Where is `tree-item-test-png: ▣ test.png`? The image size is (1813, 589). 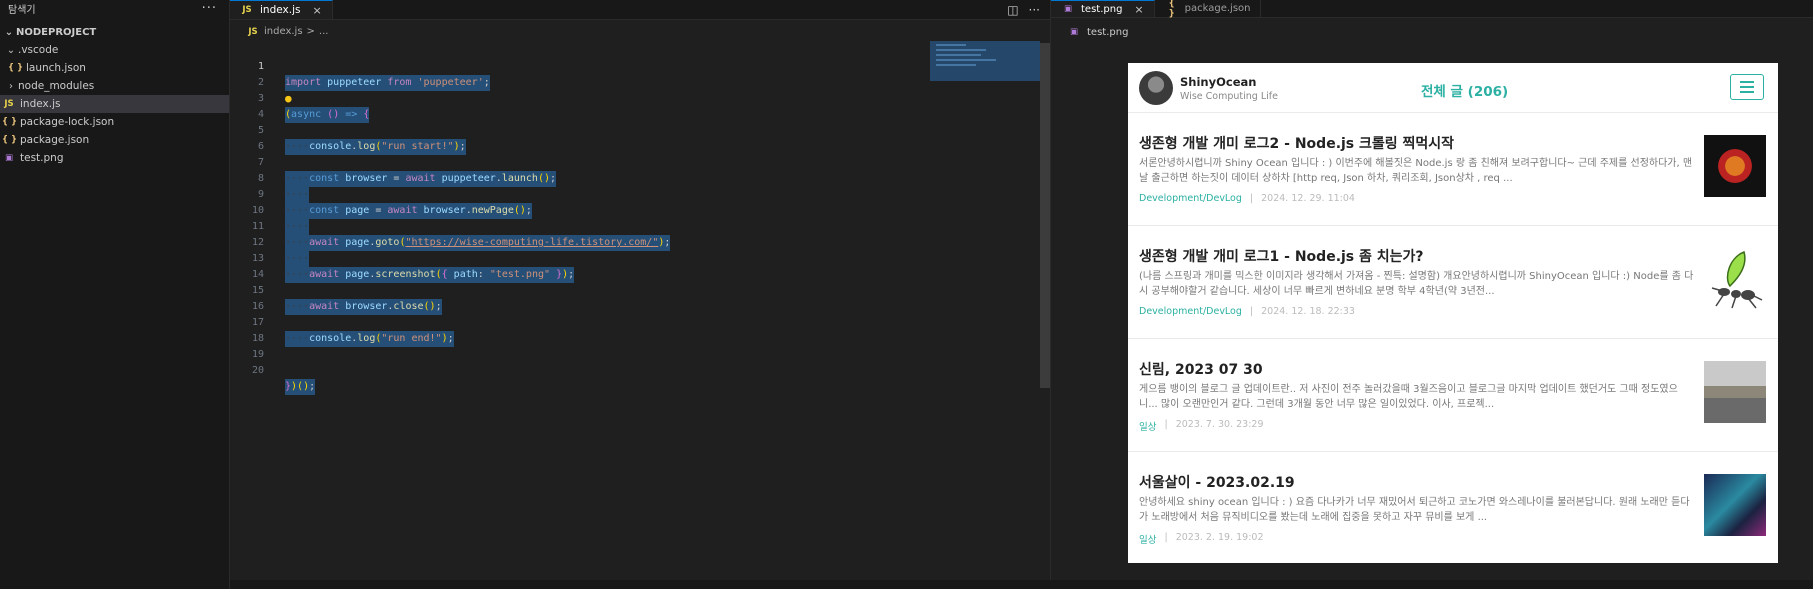
tree-item-test-png: ▣ test.png is located at coordinates (114, 158).